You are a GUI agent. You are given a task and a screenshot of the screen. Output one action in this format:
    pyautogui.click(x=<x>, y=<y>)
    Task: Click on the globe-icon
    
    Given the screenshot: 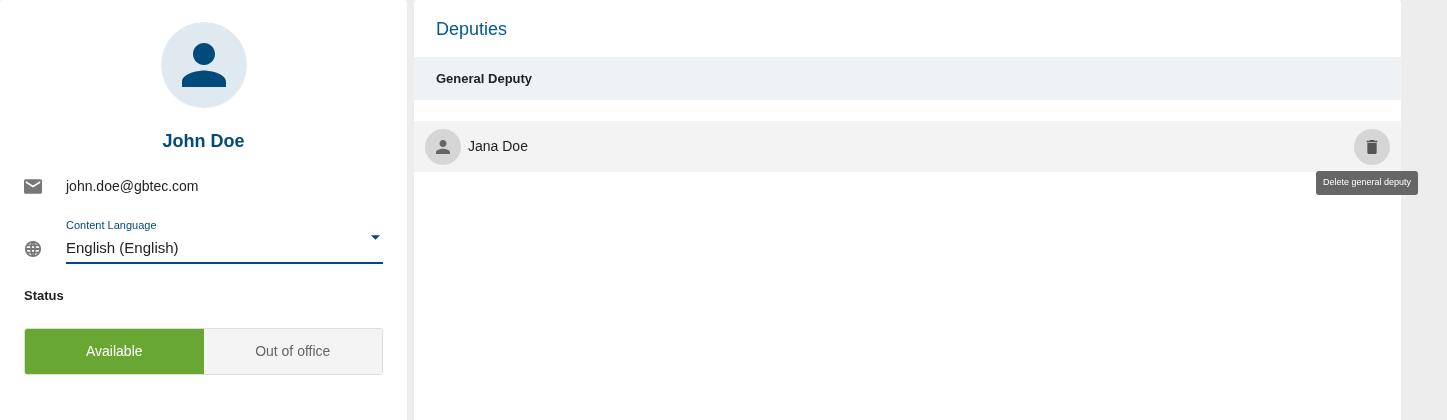 What is the action you would take?
    pyautogui.click(x=33, y=249)
    